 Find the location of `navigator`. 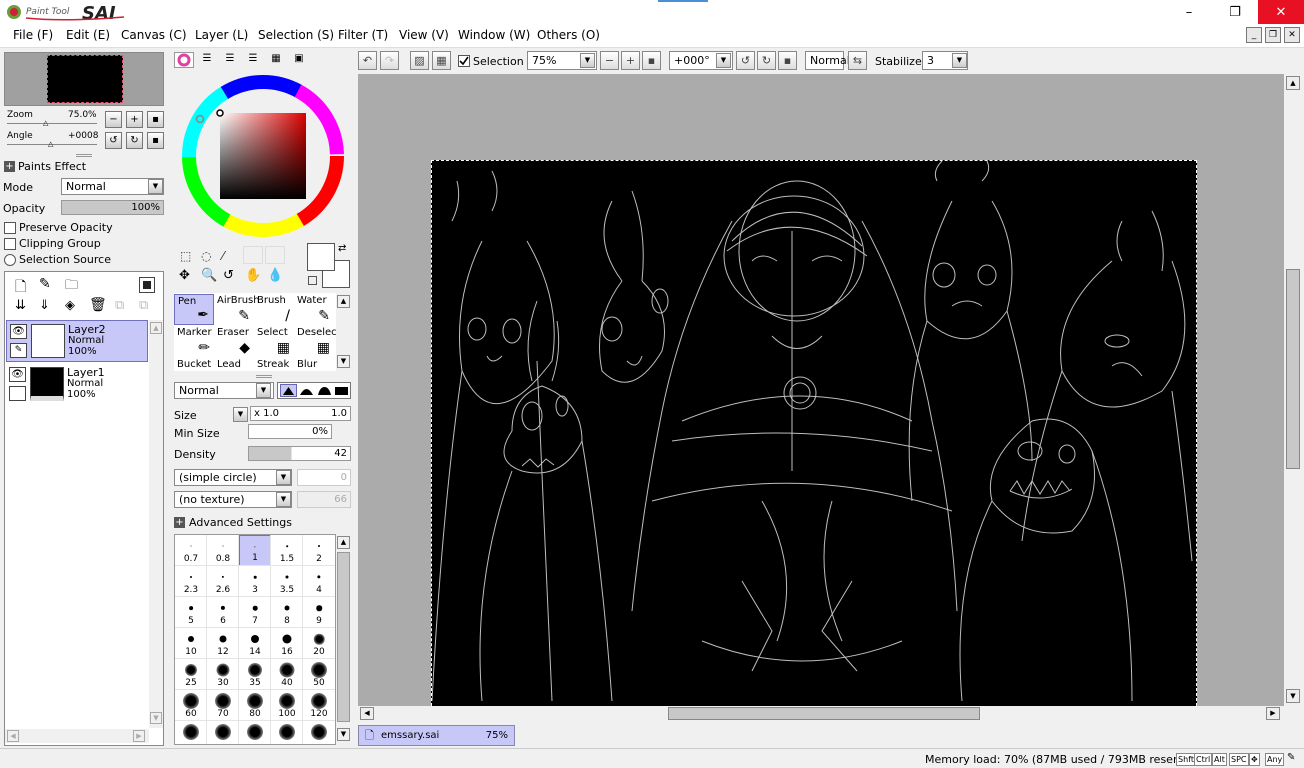

navigator is located at coordinates (84, 79).